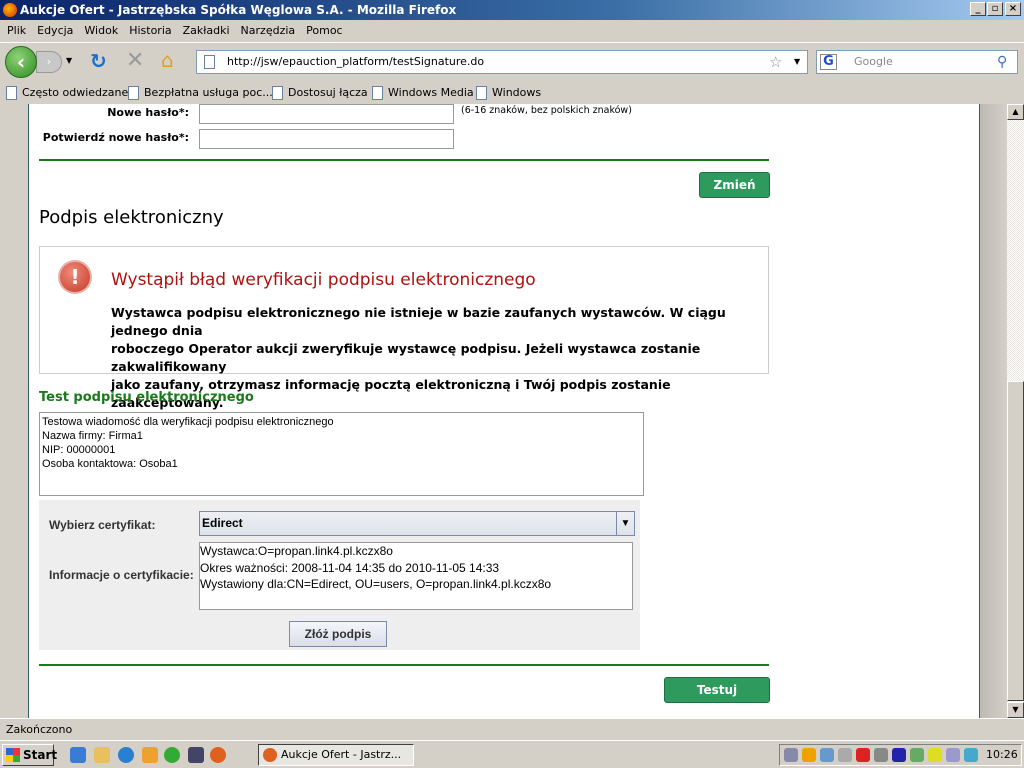 This screenshot has height=768, width=1024. Describe the element at coordinates (338, 634) in the screenshot. I see `sign-button: Złóż podpis` at that location.